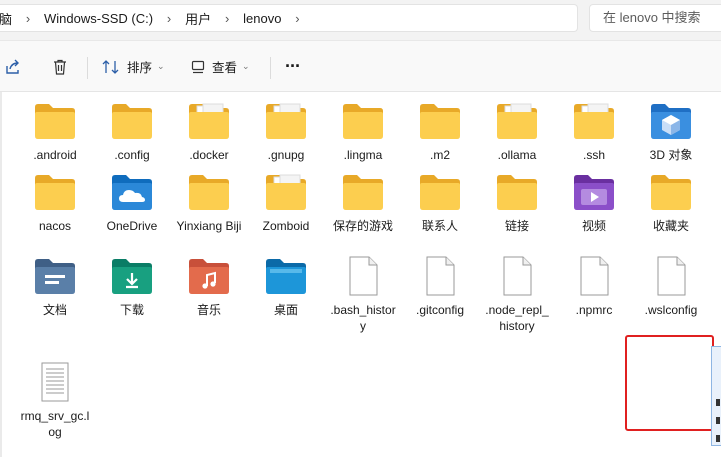  What do you see at coordinates (262, 18) in the screenshot?
I see `breadcrumb-segment-lenovo: lenovo` at bounding box center [262, 18].